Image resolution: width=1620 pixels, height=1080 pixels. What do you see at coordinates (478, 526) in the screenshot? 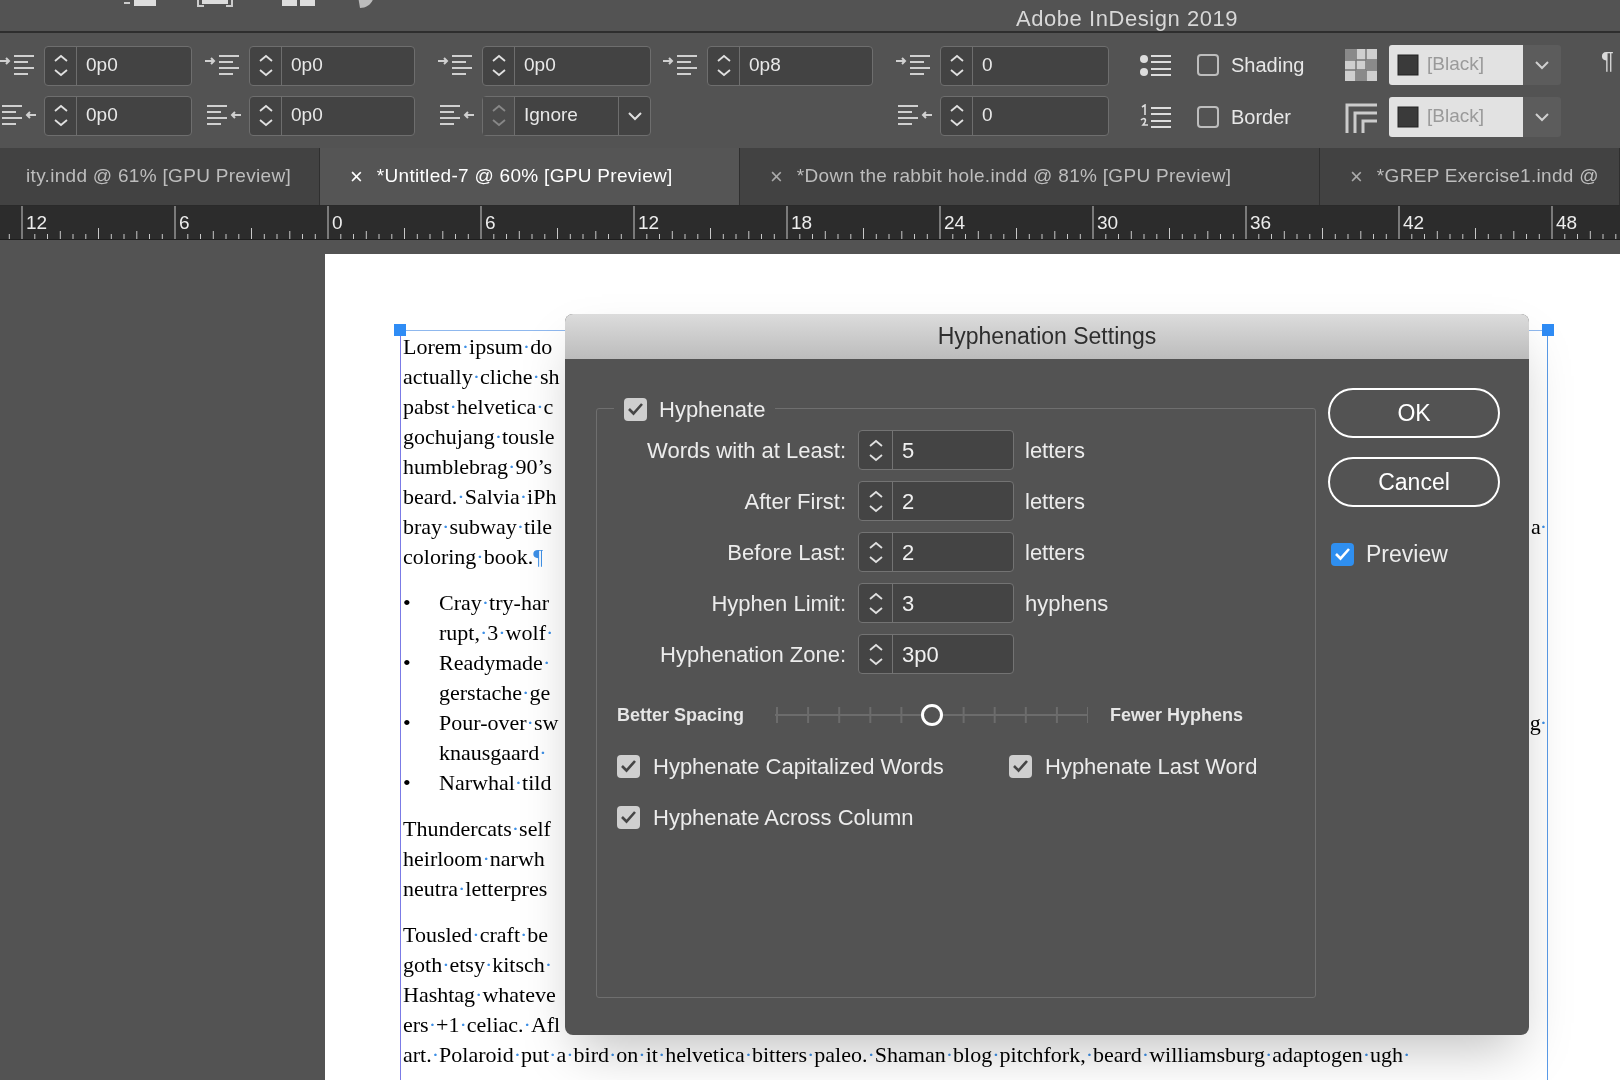
I see `text-line: bray·subway·tile` at bounding box center [478, 526].